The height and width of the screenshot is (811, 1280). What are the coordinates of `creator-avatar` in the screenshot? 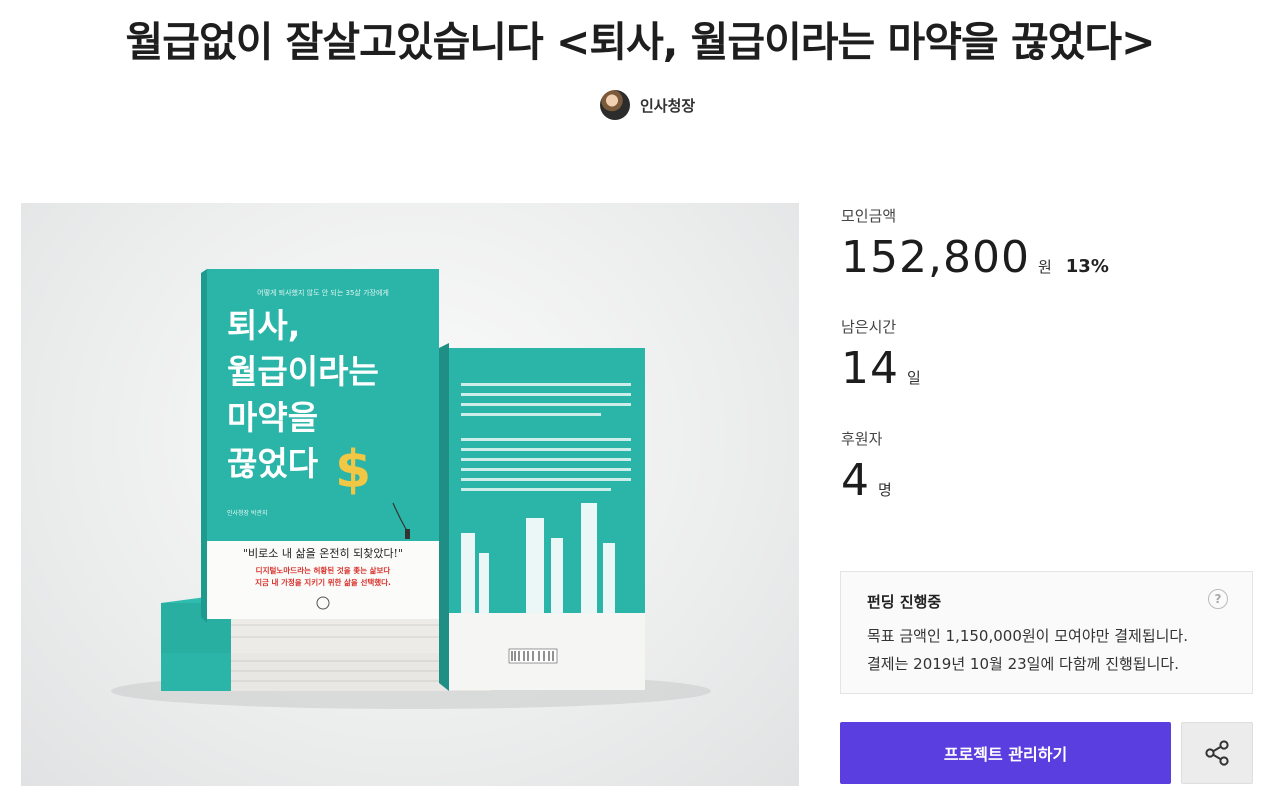 It's located at (615, 105).